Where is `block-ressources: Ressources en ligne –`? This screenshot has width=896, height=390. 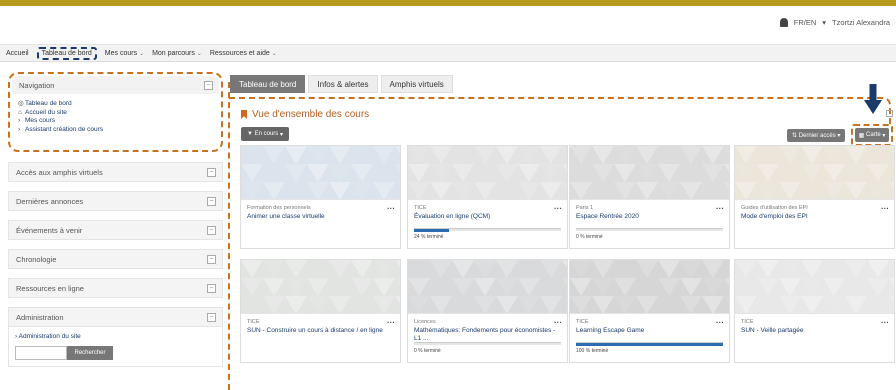 block-ressources: Ressources en ligne – is located at coordinates (115, 288).